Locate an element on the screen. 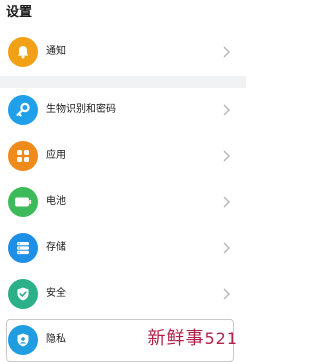  watermark-number: 521 is located at coordinates (221, 338).